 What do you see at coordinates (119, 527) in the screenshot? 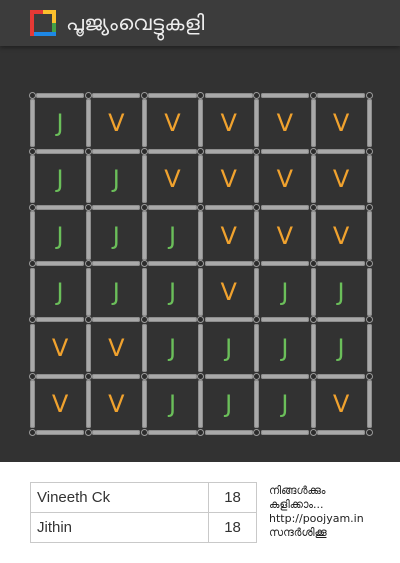
I see `player-name: Jithin` at bounding box center [119, 527].